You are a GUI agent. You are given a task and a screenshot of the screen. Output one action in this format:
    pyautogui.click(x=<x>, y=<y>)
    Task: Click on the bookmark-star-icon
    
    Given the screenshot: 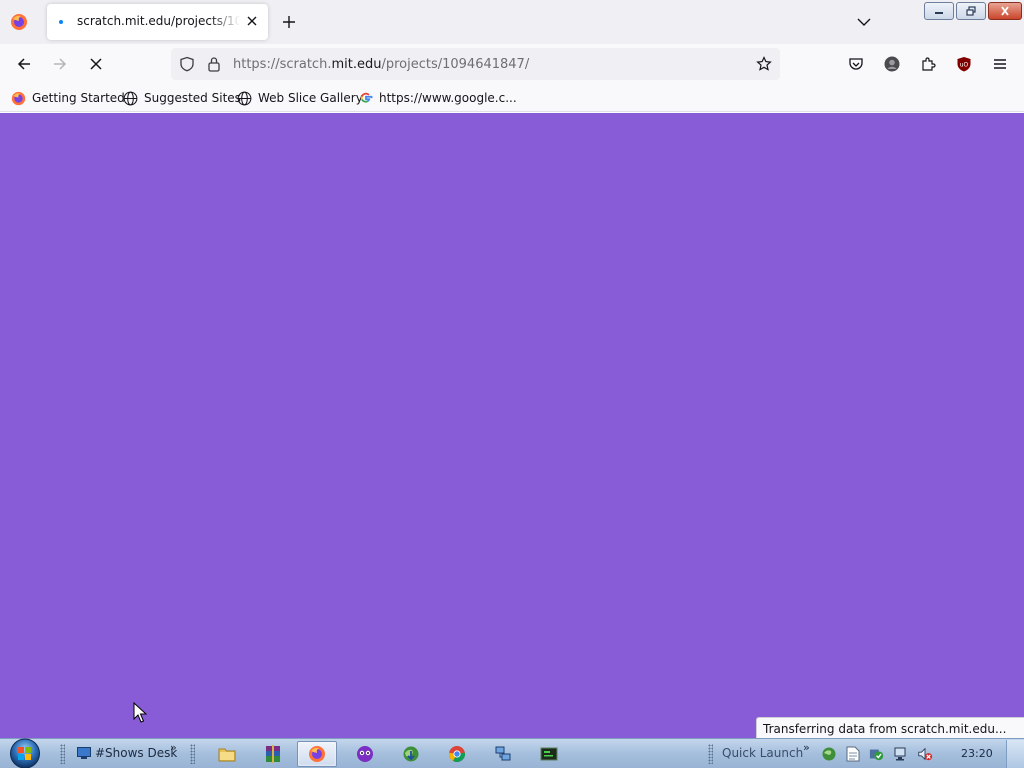 What is the action you would take?
    pyautogui.click(x=764, y=64)
    